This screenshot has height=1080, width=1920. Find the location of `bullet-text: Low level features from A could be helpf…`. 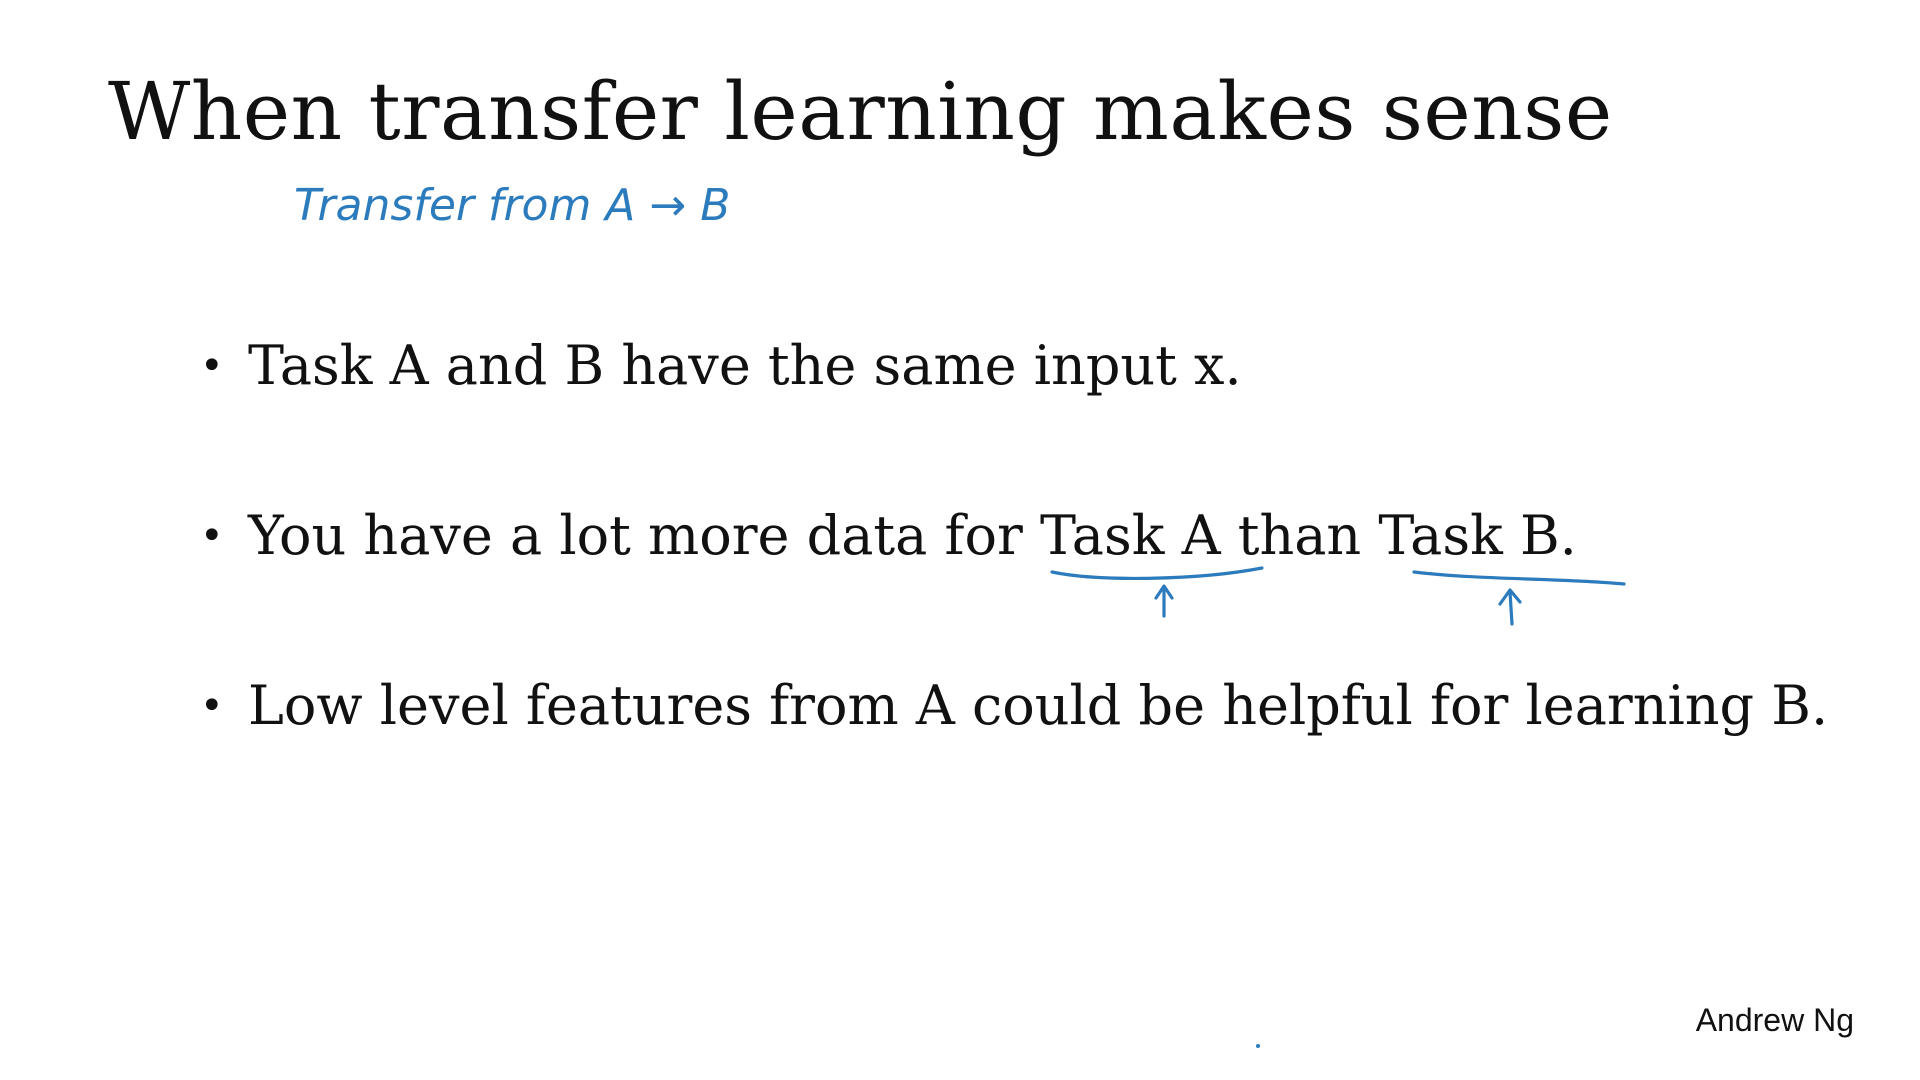

bullet-text: Low level features from A could be helpf… is located at coordinates (1038, 705).